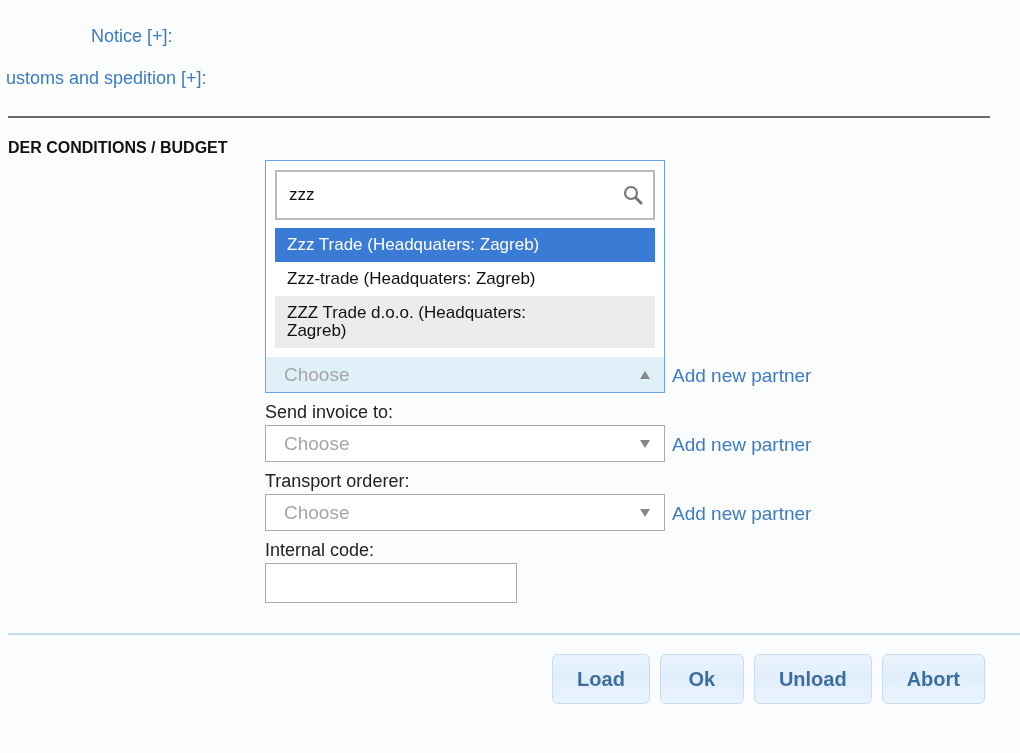 The height and width of the screenshot is (753, 1020). Describe the element at coordinates (465, 276) in the screenshot. I see `dropdown-panel: zzz Zzz Trade (Headquaters: Zagreb) Zzz-trade (Headquaters: Zagreb) ZZZ Trade d.o.o. (Headquaters: Zagreb) Choose` at that location.